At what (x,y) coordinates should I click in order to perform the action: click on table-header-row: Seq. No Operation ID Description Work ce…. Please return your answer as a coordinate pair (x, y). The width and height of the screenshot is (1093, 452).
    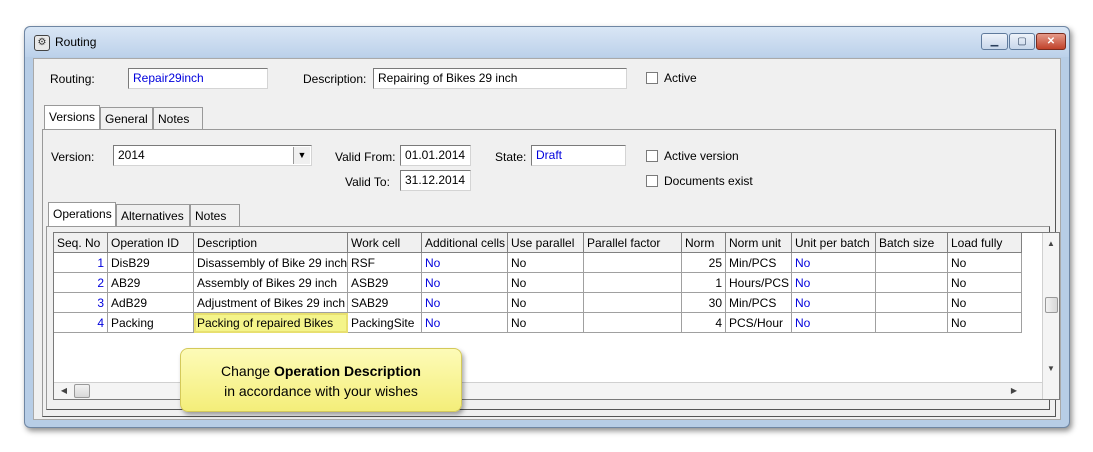
    Looking at the image, I should click on (538, 243).